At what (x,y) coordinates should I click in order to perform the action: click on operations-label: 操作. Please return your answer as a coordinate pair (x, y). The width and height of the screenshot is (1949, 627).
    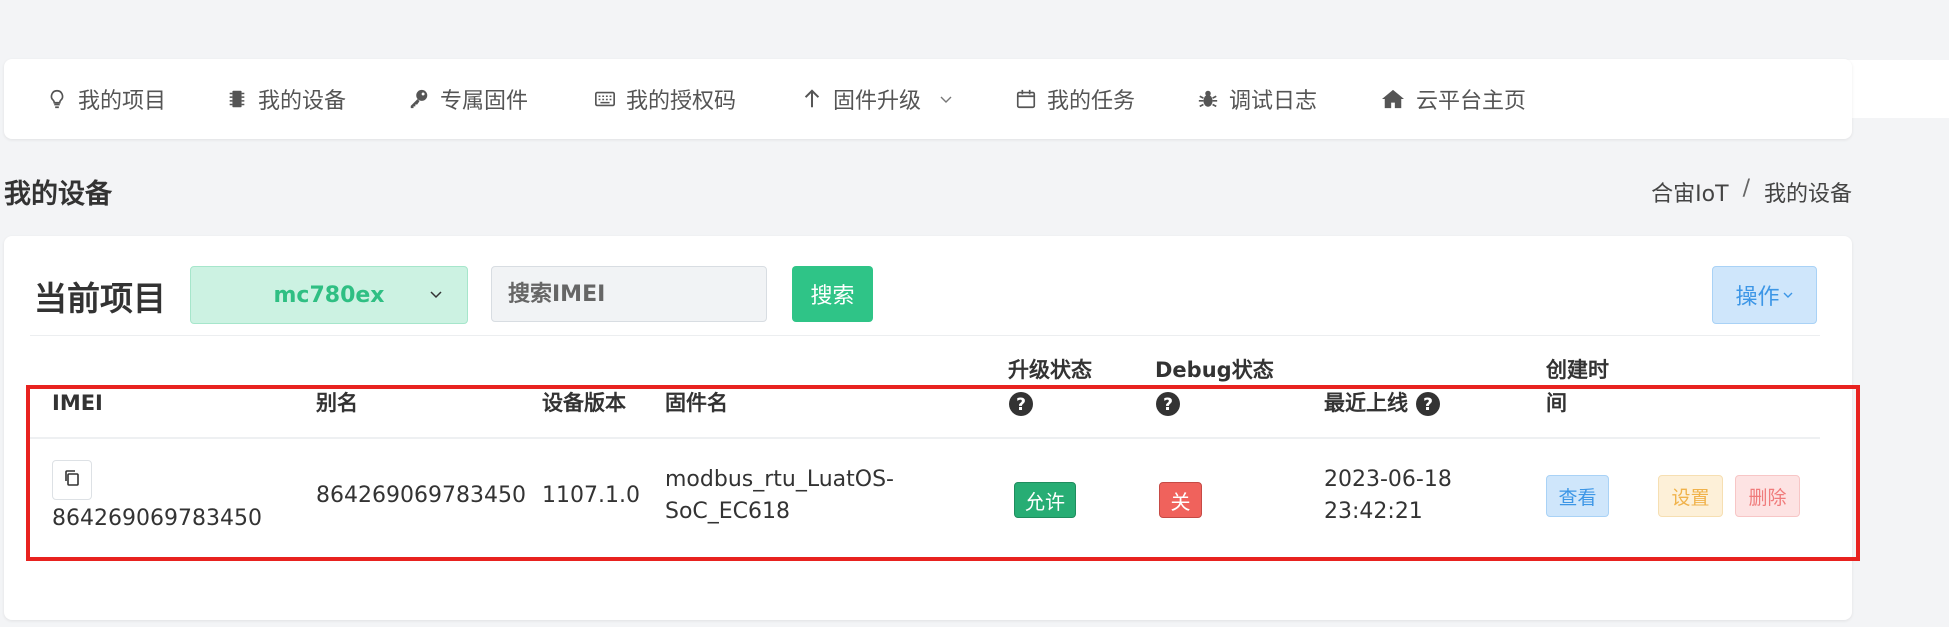
    Looking at the image, I should click on (1757, 297).